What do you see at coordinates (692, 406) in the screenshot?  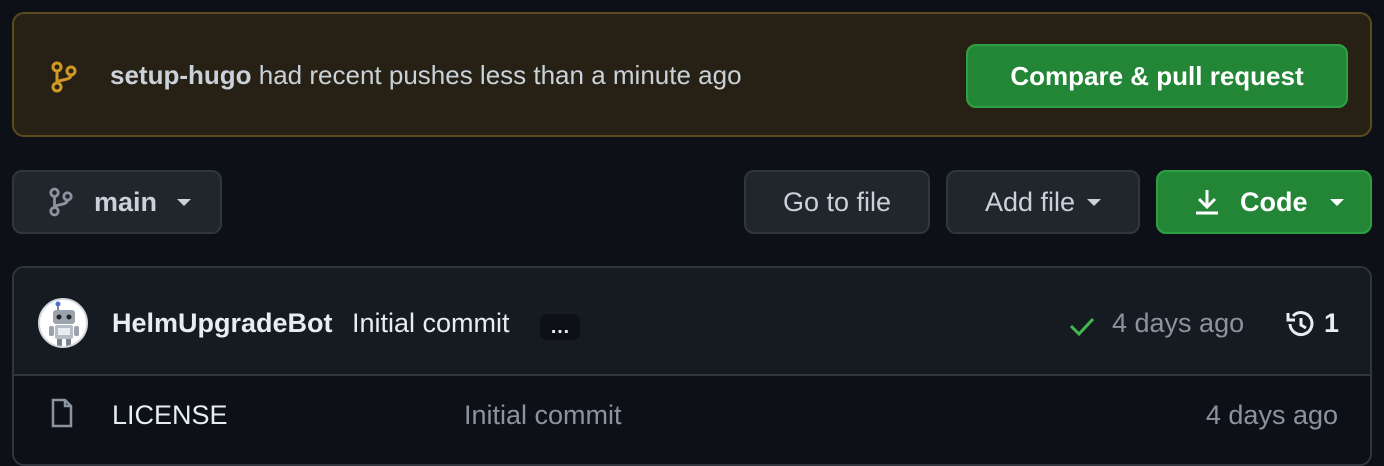 I see `list-item: LICENSE Initial commit 4 days ago` at bounding box center [692, 406].